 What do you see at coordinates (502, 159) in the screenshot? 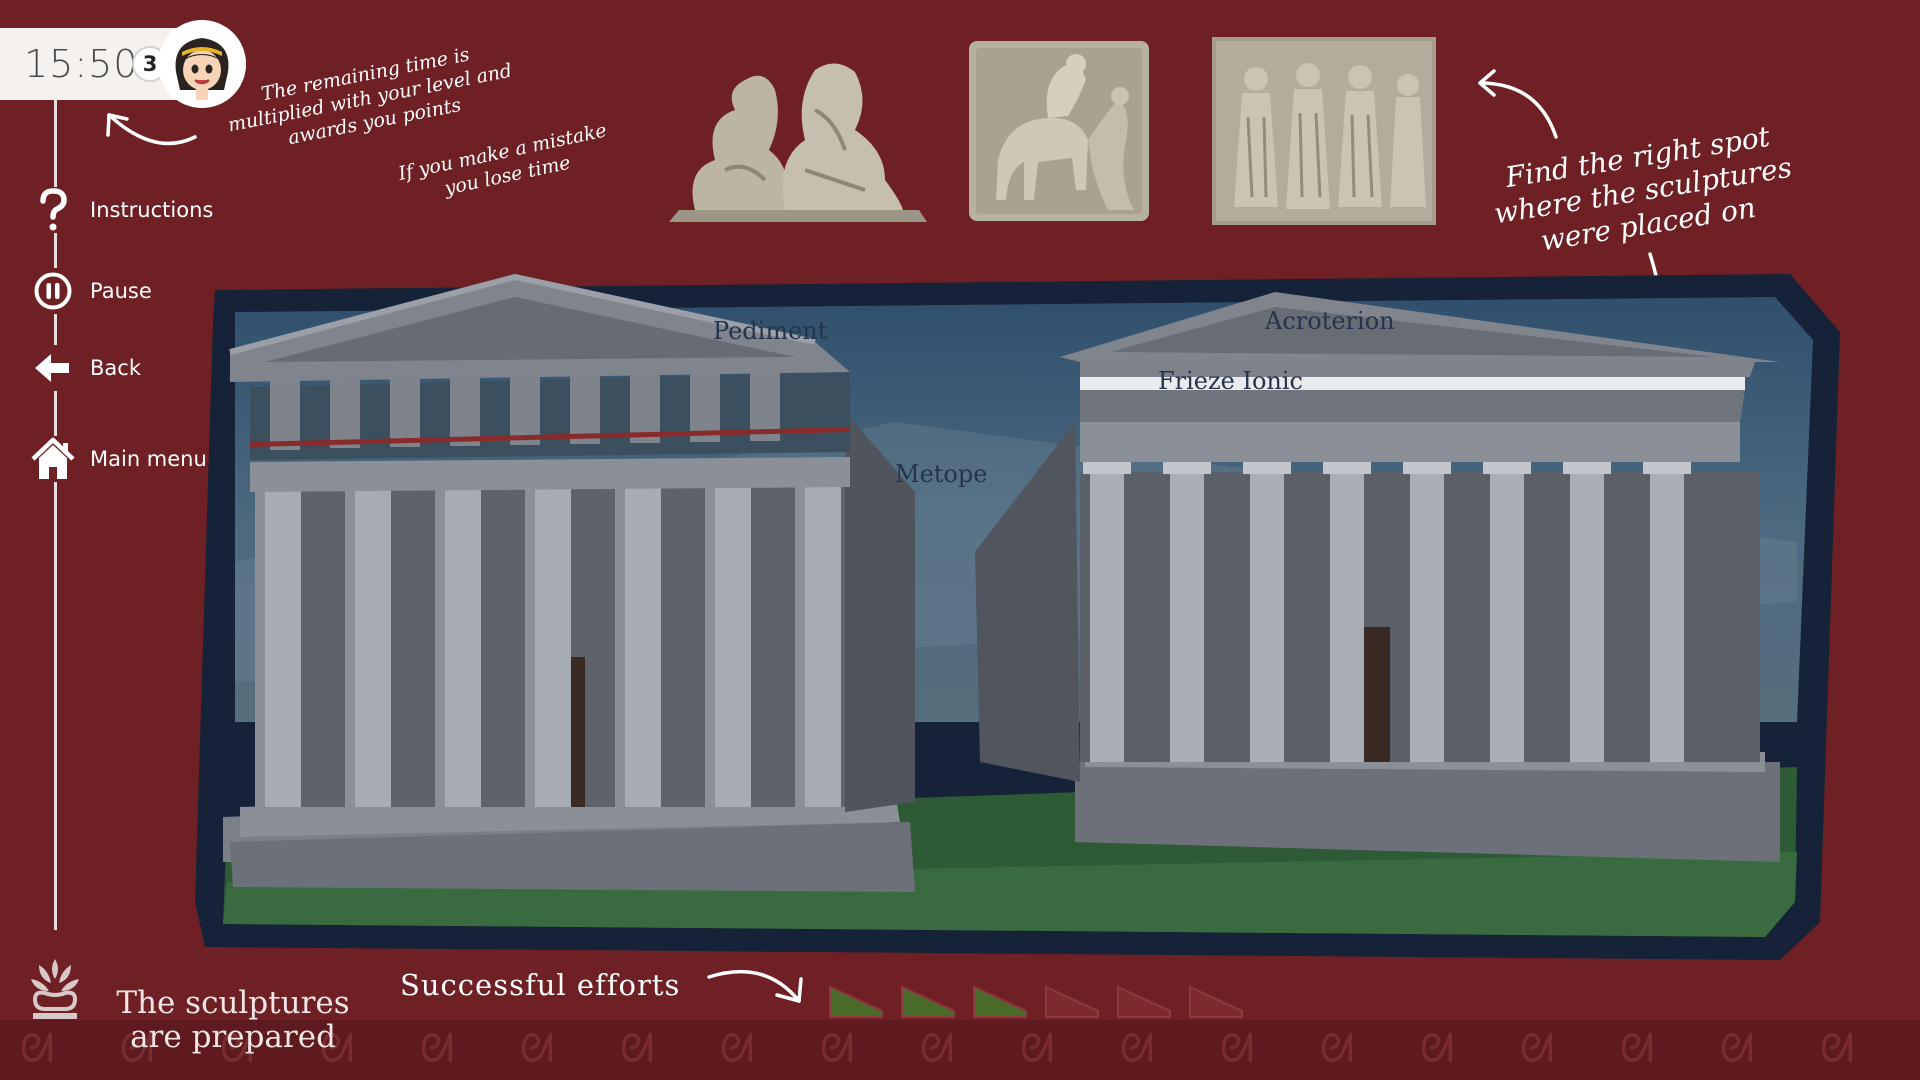
I see `mistake-hint: If you make a mistake you lose time` at bounding box center [502, 159].